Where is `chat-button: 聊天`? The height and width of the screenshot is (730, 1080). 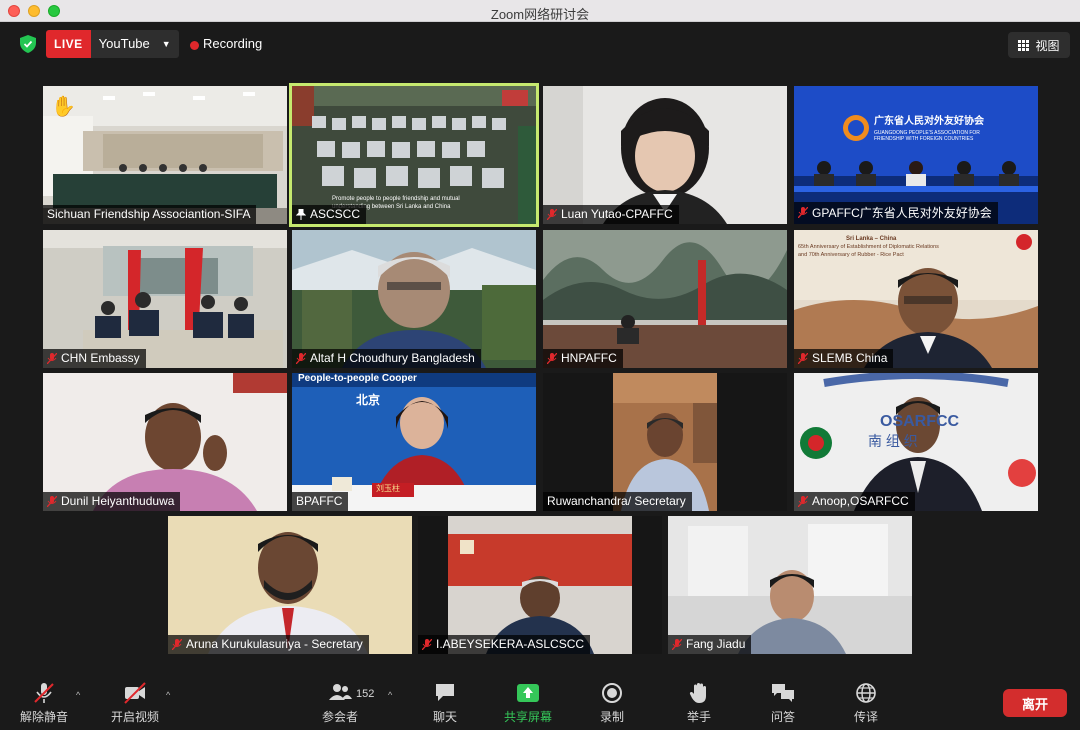 chat-button: 聊天 is located at coordinates (445, 703).